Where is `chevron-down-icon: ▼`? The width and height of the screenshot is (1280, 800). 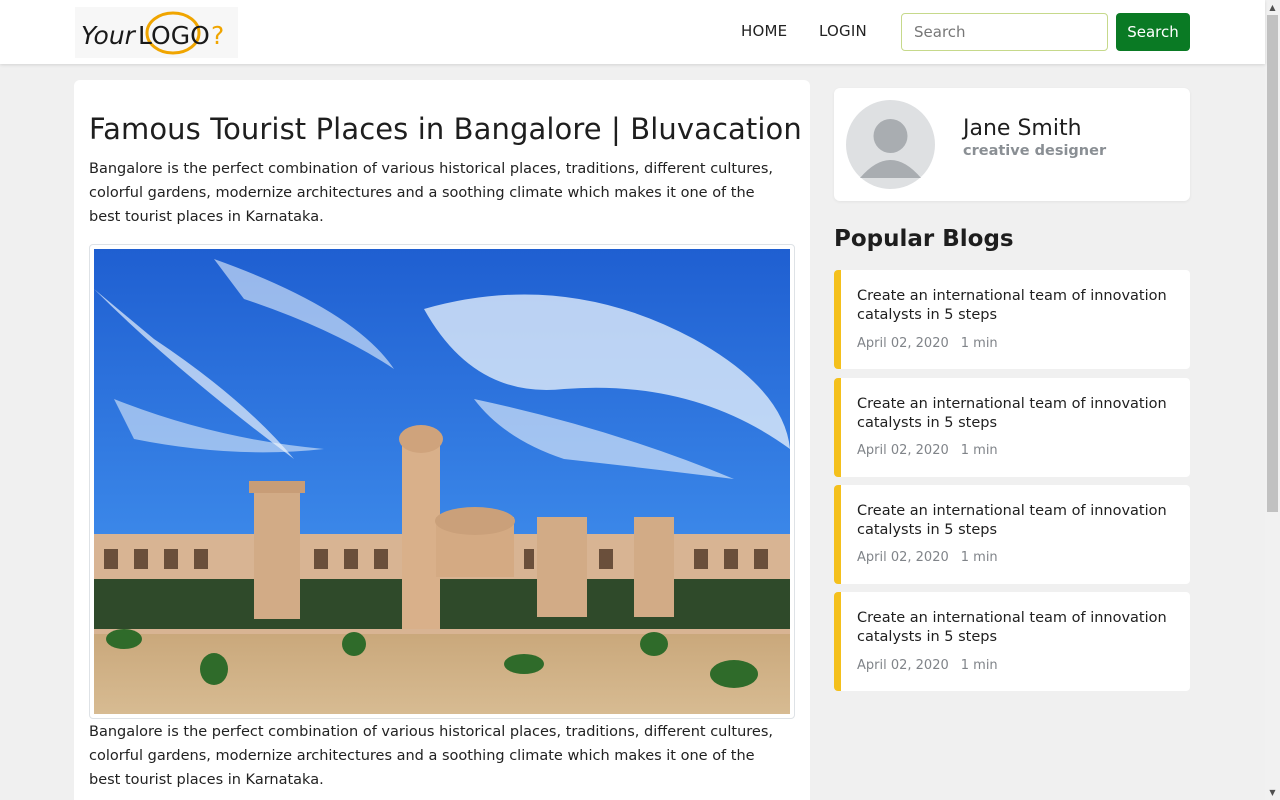 chevron-down-icon: ▼ is located at coordinates (1272, 792).